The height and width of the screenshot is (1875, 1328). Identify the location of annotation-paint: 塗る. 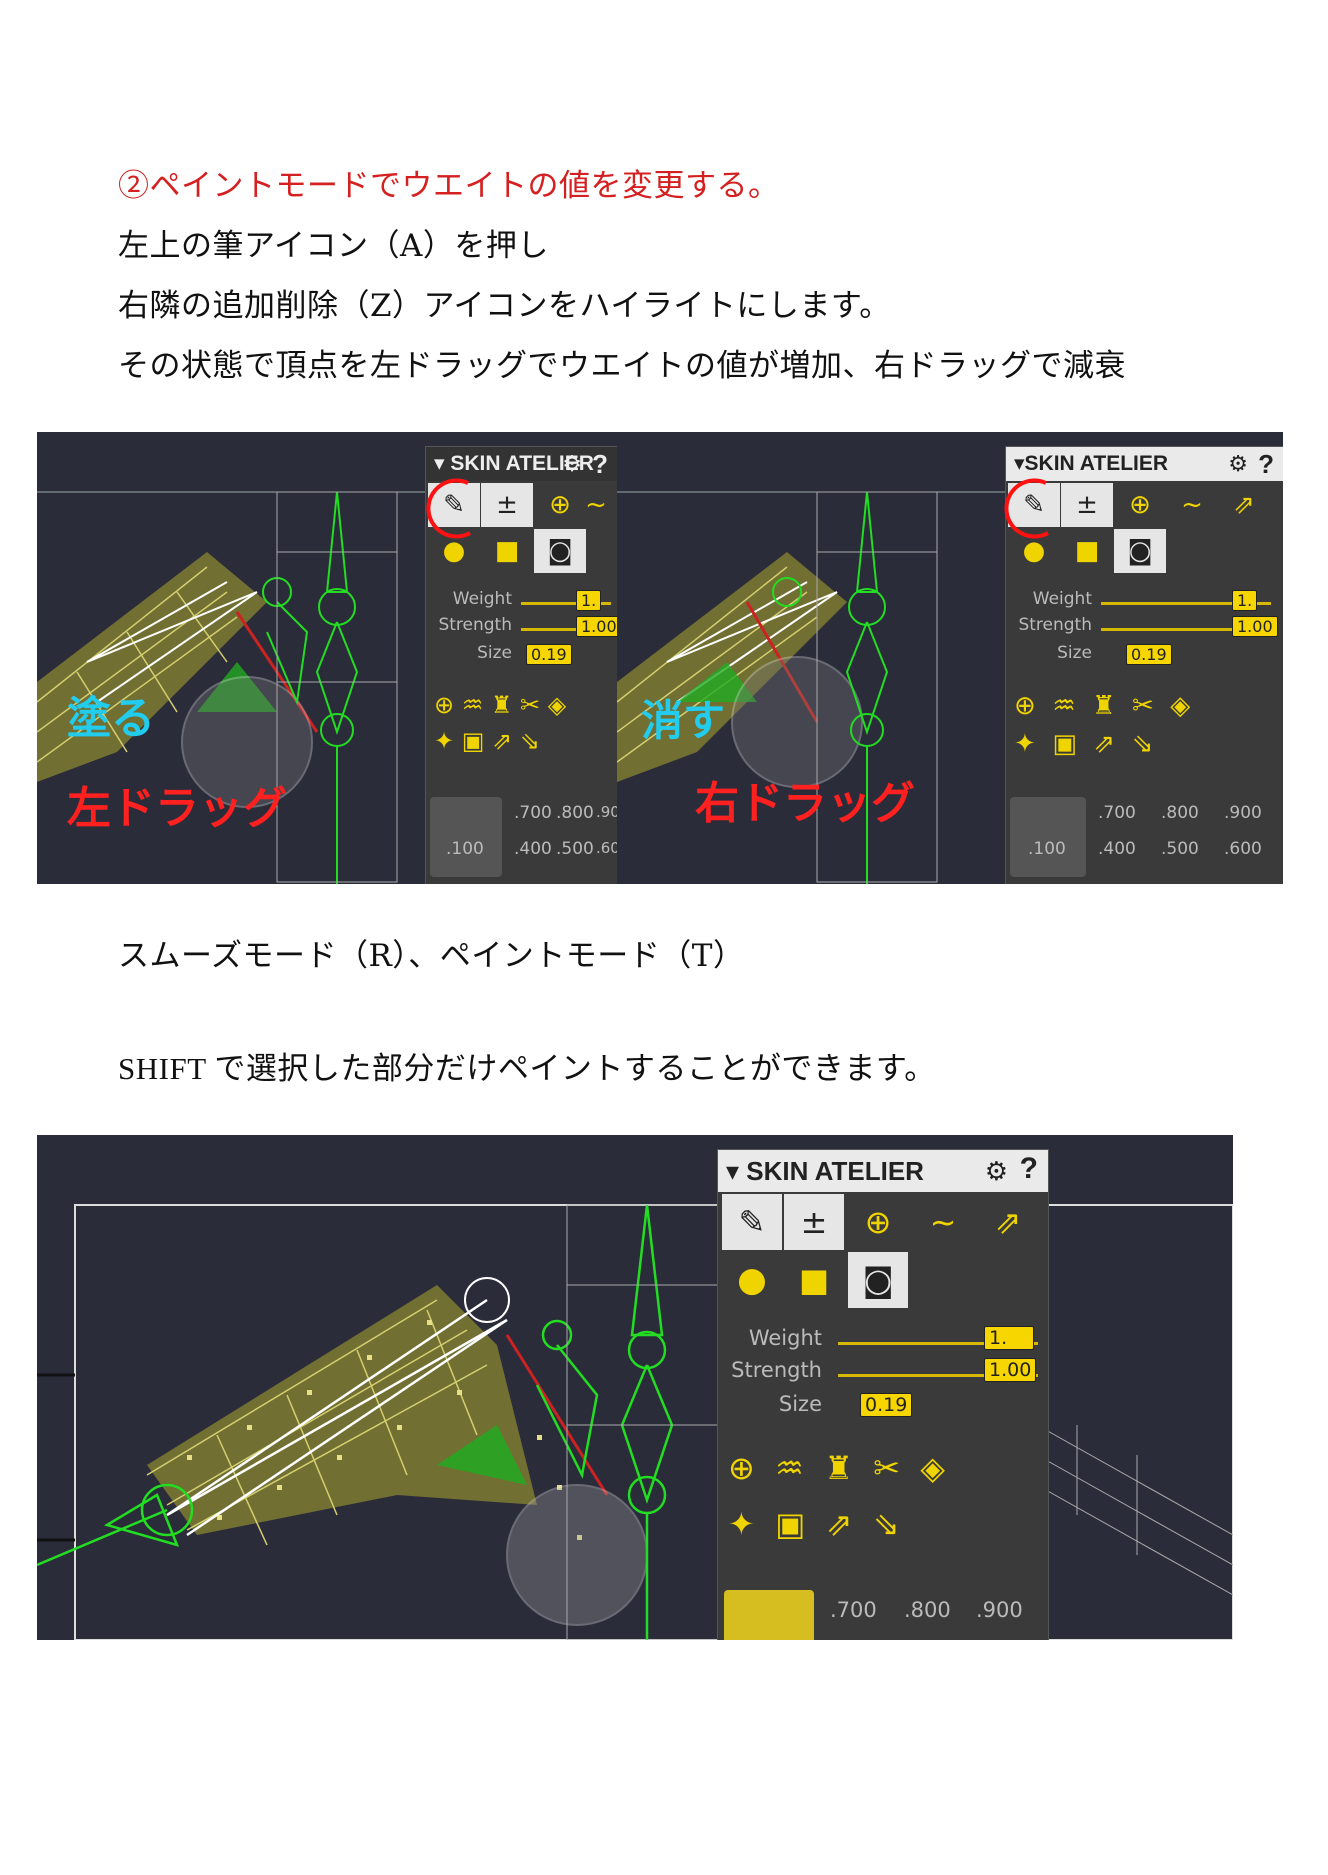
(111, 718).